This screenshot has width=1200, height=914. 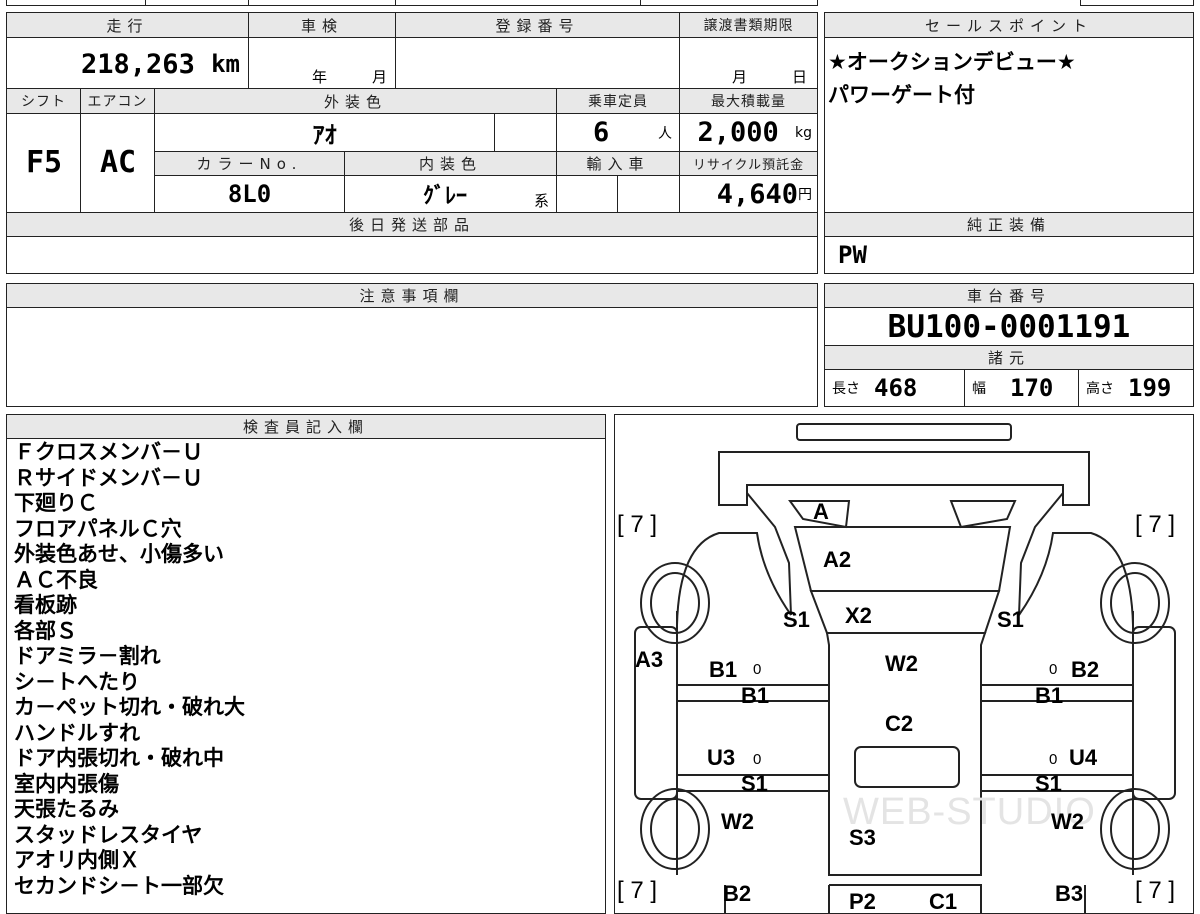 What do you see at coordinates (805, 195) in the screenshot?
I see `recycle-unit: 円` at bounding box center [805, 195].